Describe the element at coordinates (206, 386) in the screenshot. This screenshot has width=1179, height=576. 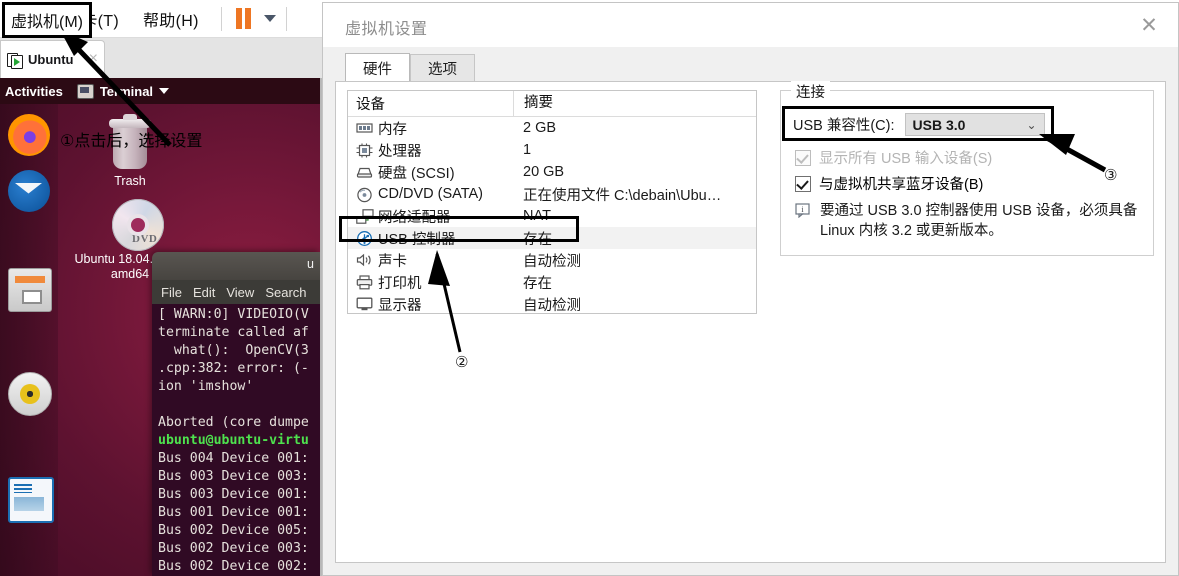
I see `terminal-line: ion 'imshow'` at that location.